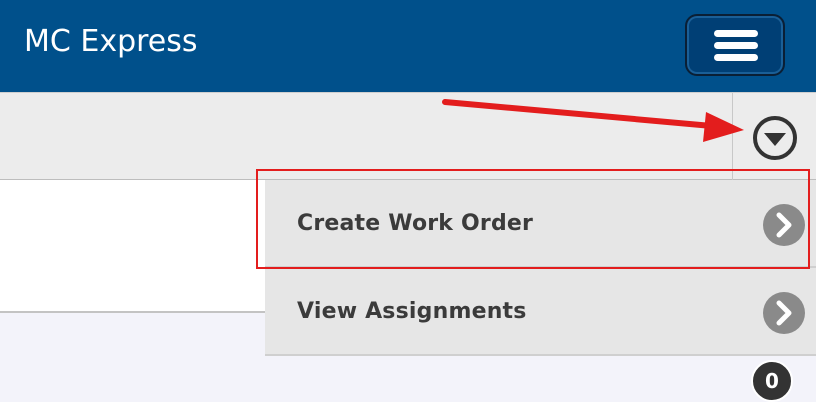 This screenshot has width=816, height=402. I want to click on app-title: MC Express, so click(111, 41).